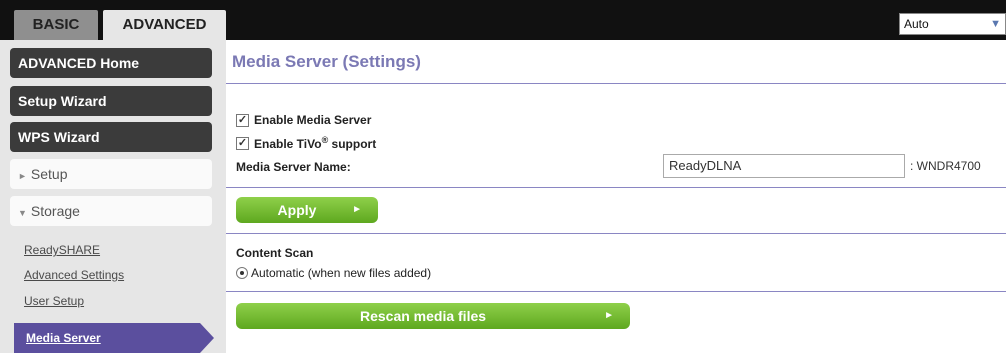 The image size is (1006, 353). Describe the element at coordinates (916, 24) in the screenshot. I see `language-select-value: Auto` at that location.